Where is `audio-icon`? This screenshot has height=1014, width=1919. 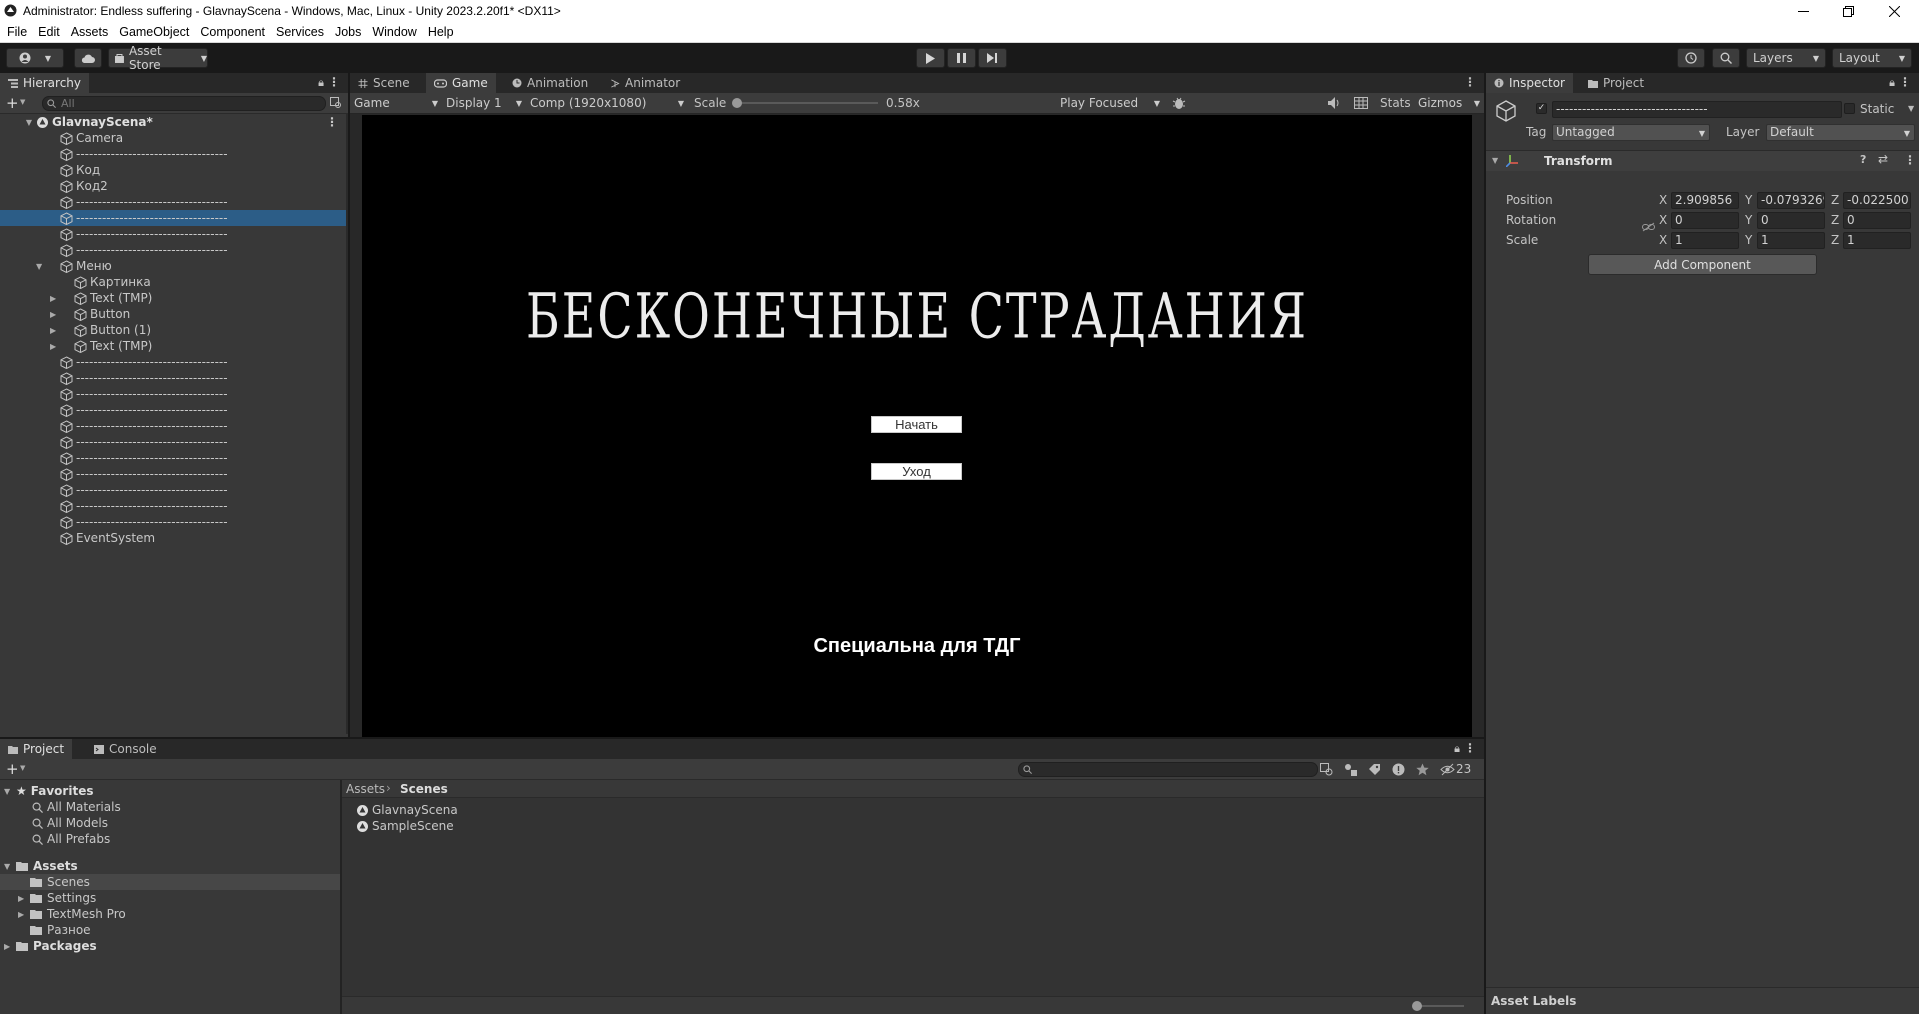
audio-icon is located at coordinates (1334, 103).